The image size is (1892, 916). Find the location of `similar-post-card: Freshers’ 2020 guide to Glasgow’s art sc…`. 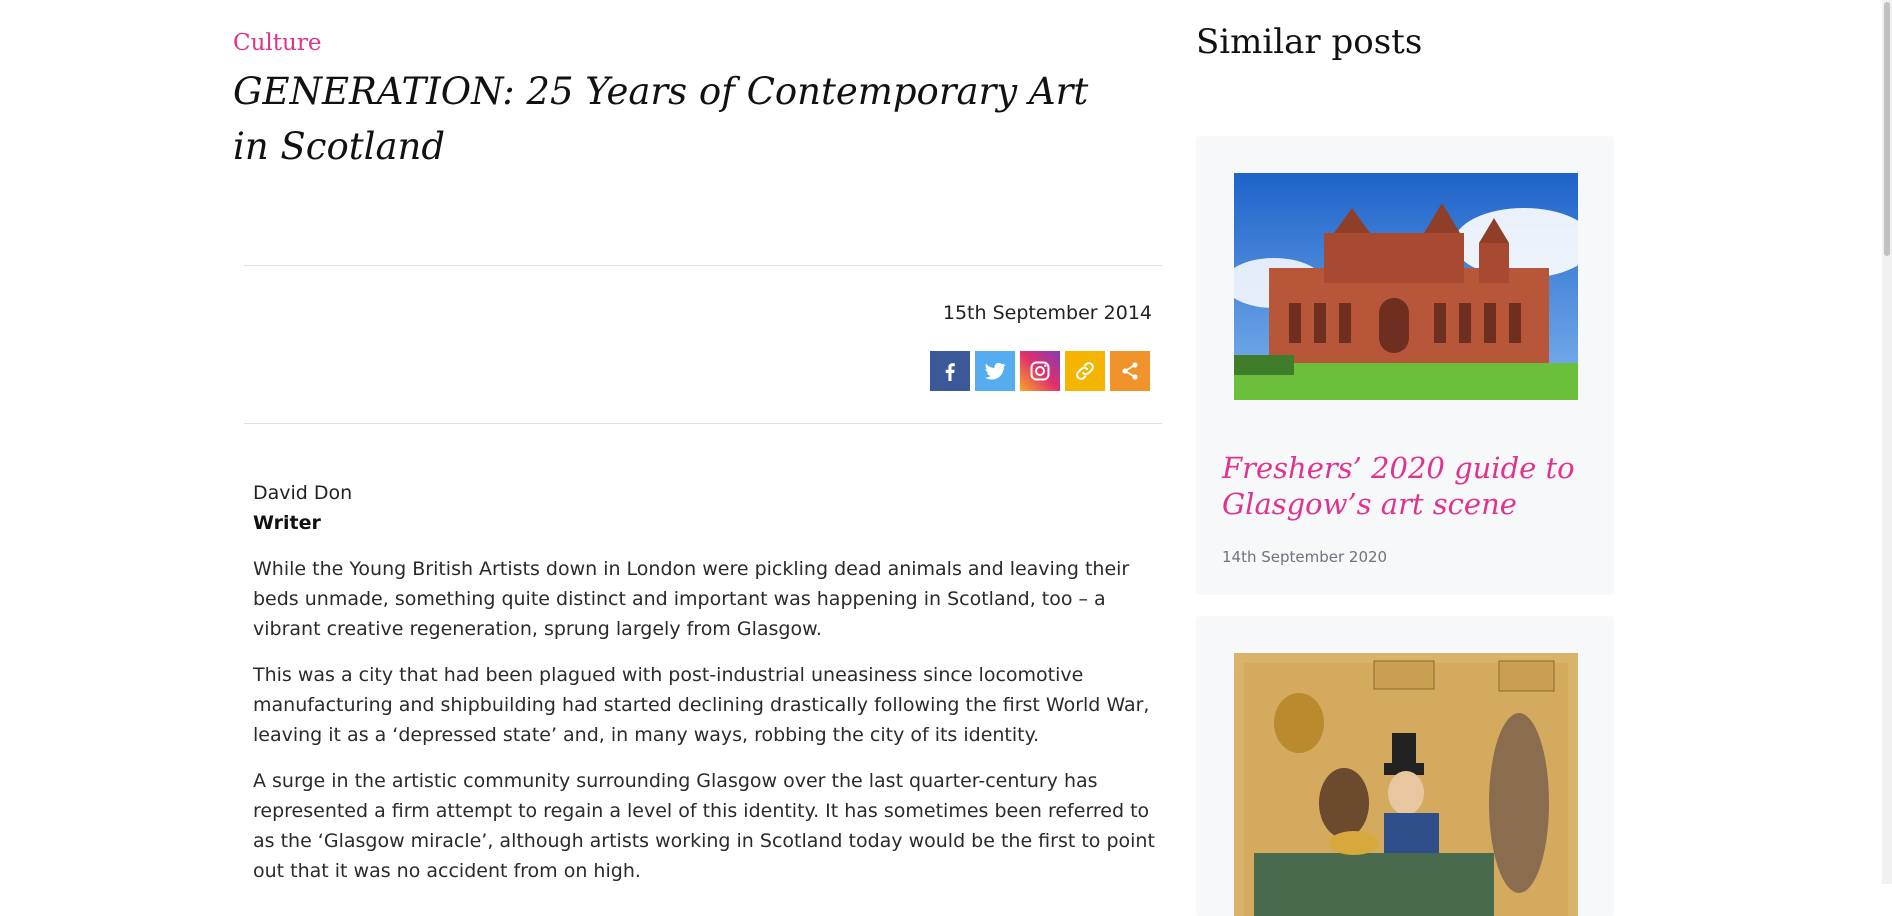

similar-post-card: Freshers’ 2020 guide to Glasgow’s art sc… is located at coordinates (1405, 365).